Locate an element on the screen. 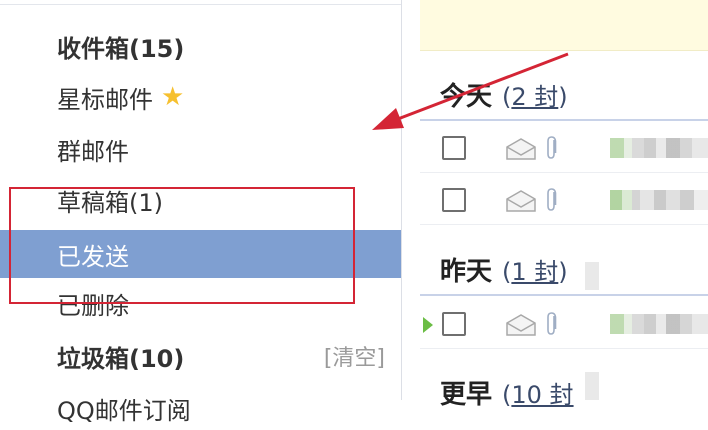 This screenshot has width=708, height=430. folder-spam-label: 垃圾箱(10) is located at coordinates (121, 358).